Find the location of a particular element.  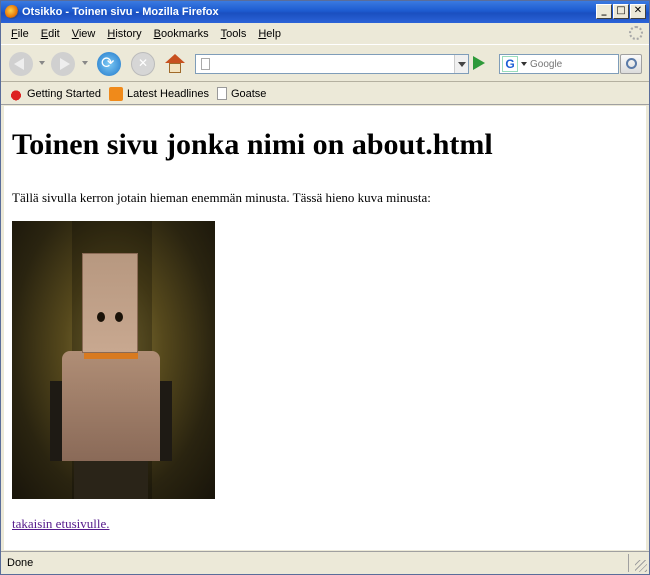

menu-history: History is located at coordinates (124, 34).